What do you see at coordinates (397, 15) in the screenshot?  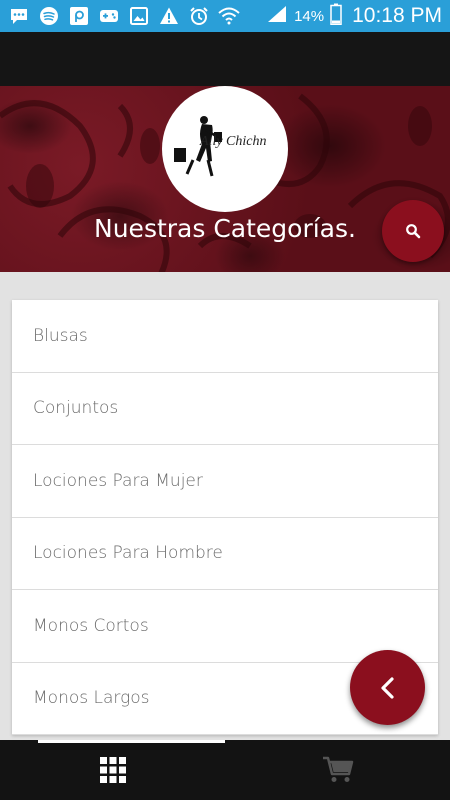 I see `clock: 10:18 PM` at bounding box center [397, 15].